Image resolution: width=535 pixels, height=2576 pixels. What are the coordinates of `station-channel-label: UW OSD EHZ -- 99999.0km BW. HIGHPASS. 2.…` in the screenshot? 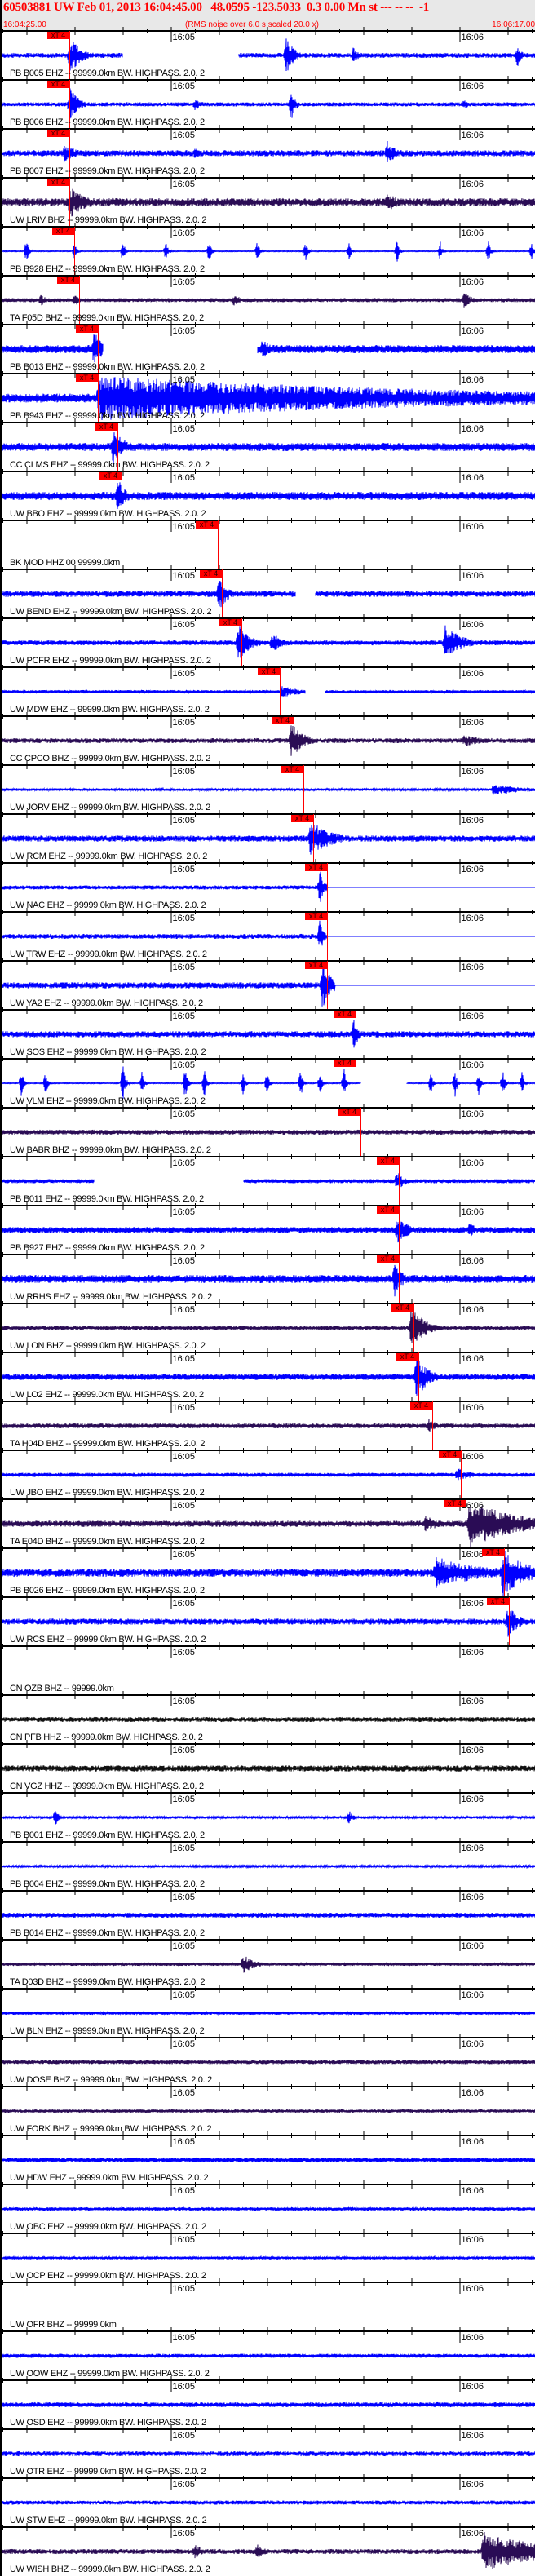 It's located at (108, 2423).